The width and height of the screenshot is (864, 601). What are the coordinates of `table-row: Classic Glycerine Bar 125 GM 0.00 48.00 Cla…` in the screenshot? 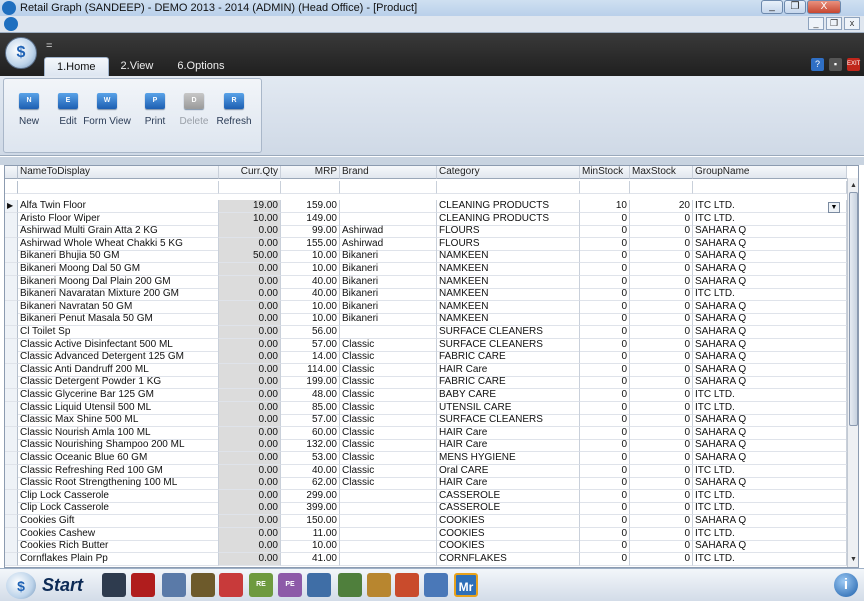 It's located at (426, 395).